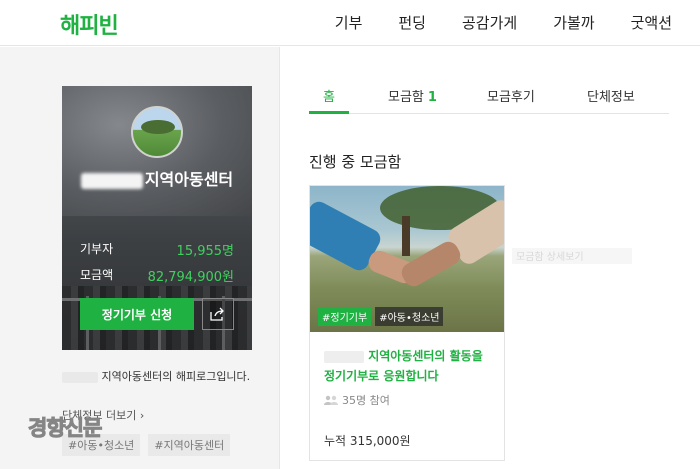 This screenshot has height=469, width=700. What do you see at coordinates (410, 366) in the screenshot?
I see `campaign-title: 지역아동센터의 활동을 정기기부로 응원합니다` at bounding box center [410, 366].